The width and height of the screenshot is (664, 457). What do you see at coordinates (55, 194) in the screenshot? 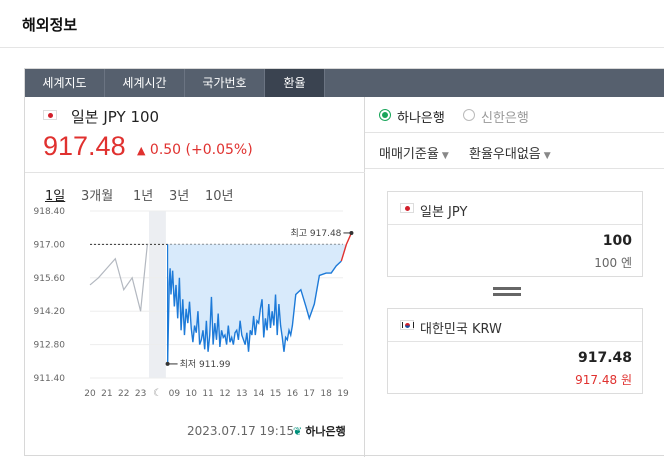
I see `period-1d: 1일` at bounding box center [55, 194].